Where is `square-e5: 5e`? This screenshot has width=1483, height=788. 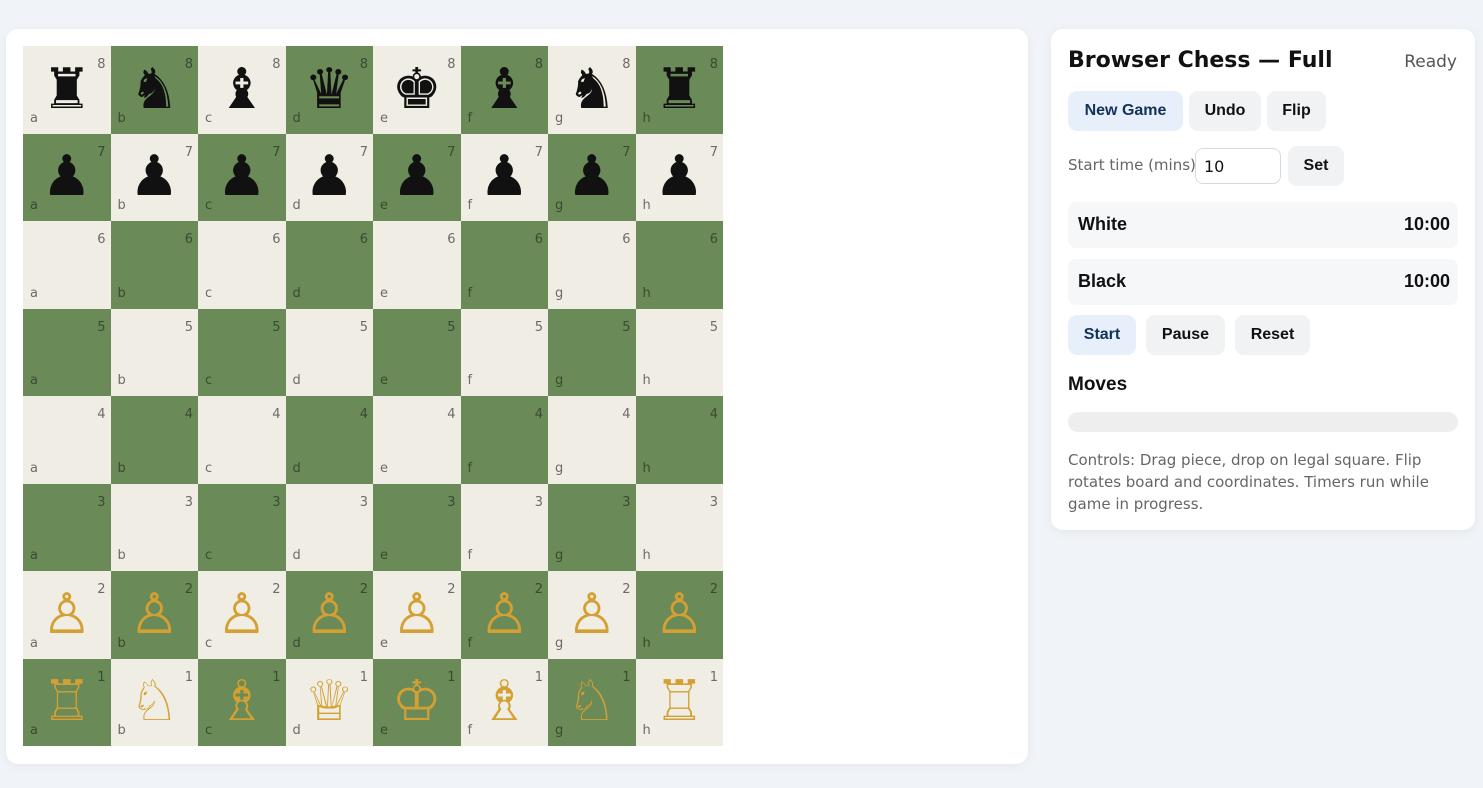
square-e5: 5e is located at coordinates (417, 352).